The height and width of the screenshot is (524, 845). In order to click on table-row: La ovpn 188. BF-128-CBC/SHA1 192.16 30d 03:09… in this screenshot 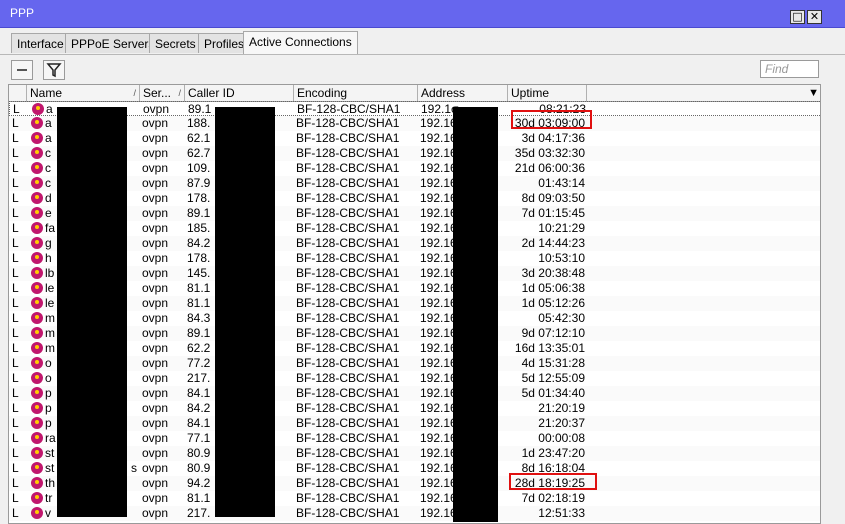, I will do `click(414, 123)`.